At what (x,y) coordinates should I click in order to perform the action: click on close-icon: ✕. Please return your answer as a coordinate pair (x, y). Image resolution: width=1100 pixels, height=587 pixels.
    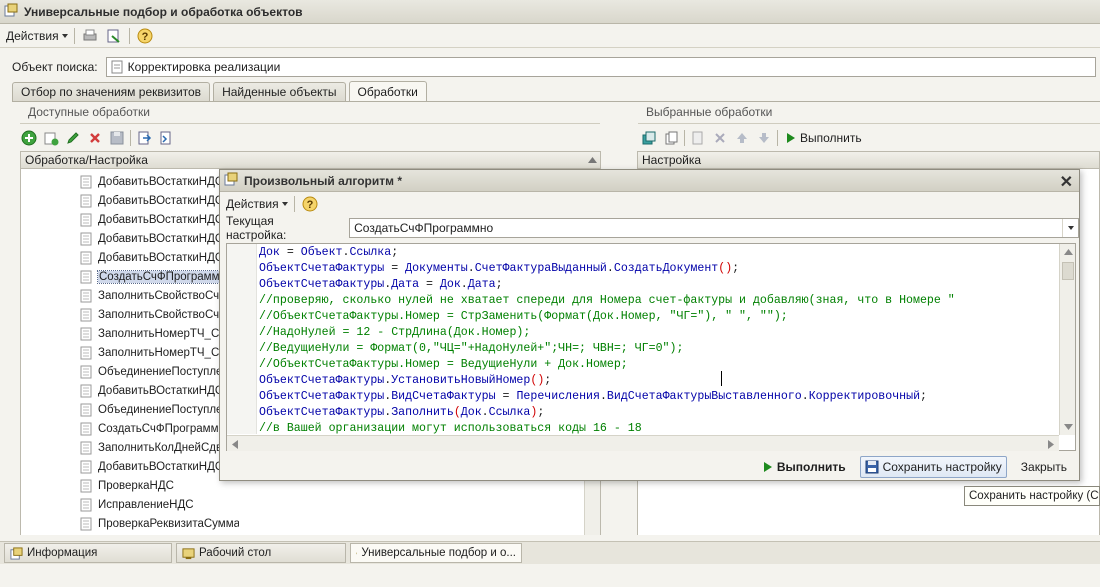
    Looking at the image, I should click on (1066, 182).